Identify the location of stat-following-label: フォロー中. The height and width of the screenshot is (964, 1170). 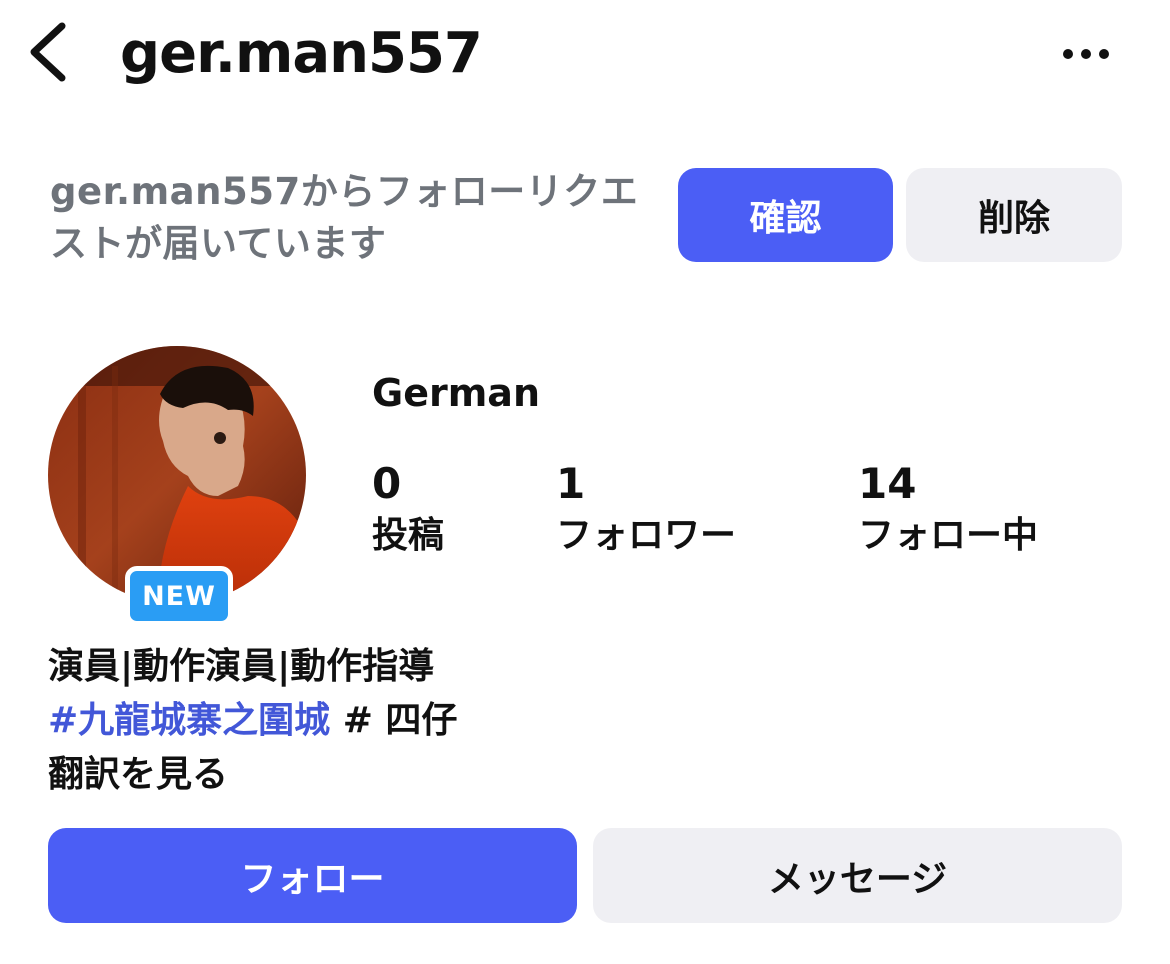
(948, 535).